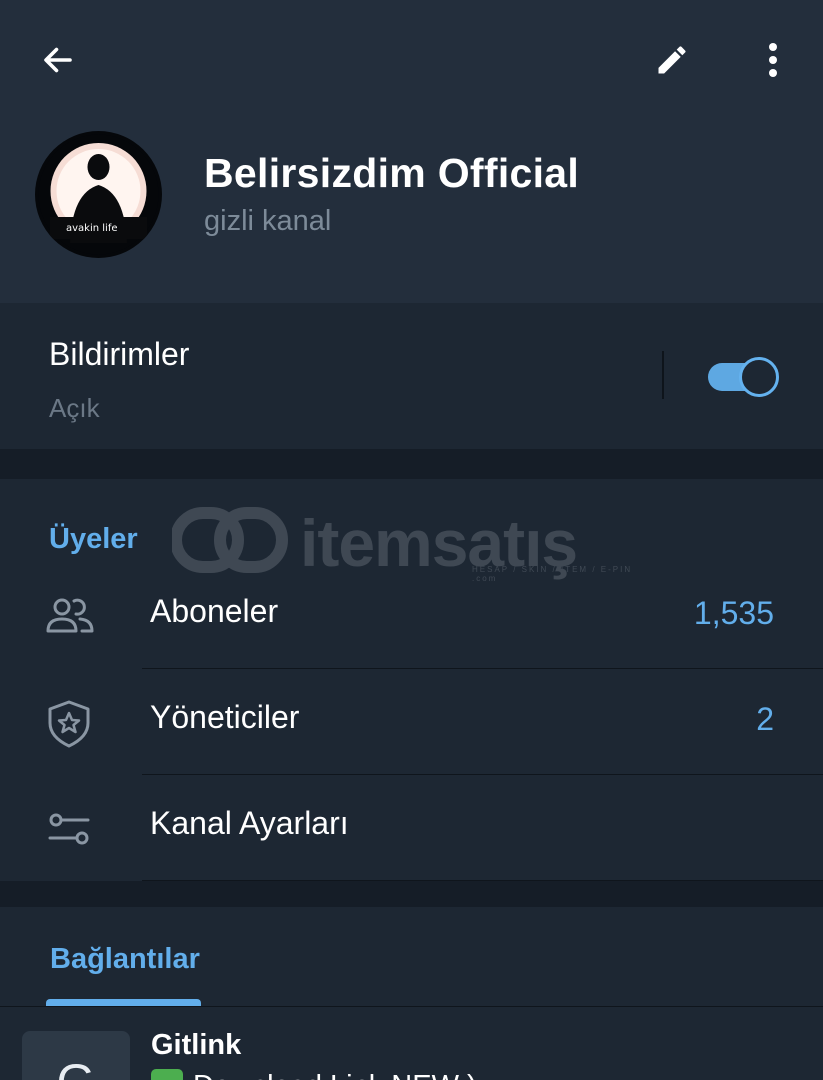  Describe the element at coordinates (765, 719) in the screenshot. I see `admins-count: 2` at that location.